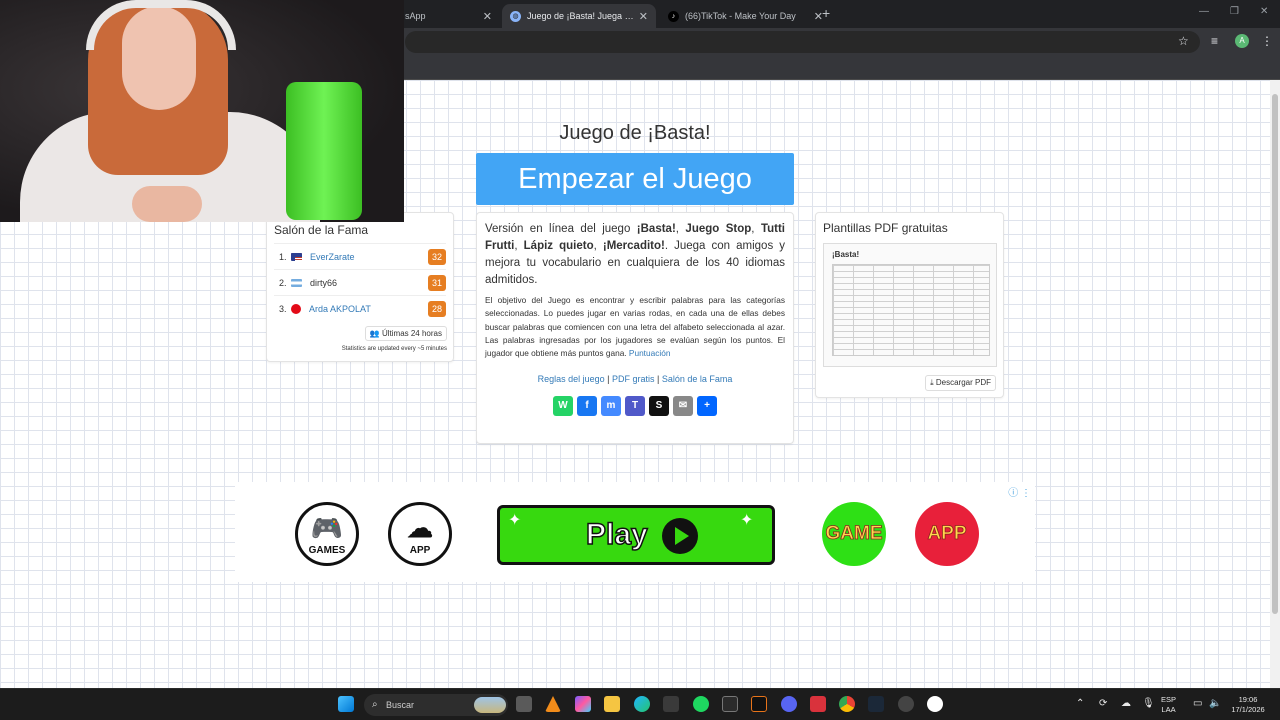  I want to click on ad-app-button: ☁ APP, so click(420, 534).